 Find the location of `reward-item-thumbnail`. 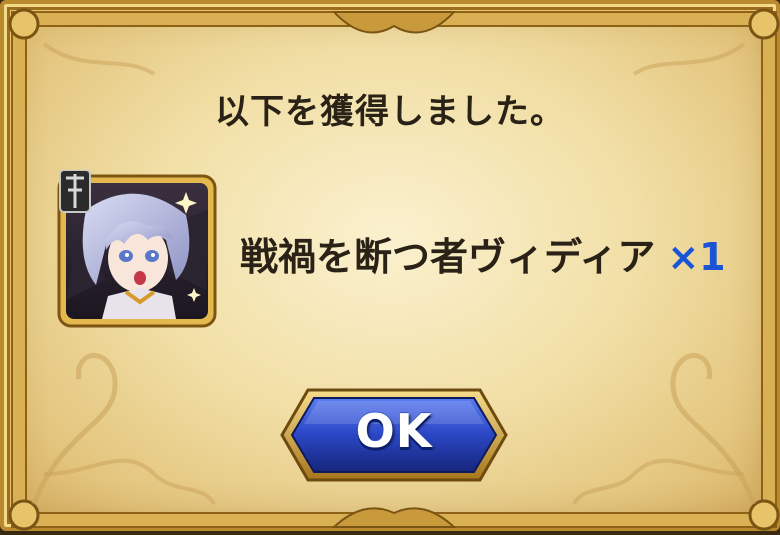

reward-item-thumbnail is located at coordinates (137, 249).